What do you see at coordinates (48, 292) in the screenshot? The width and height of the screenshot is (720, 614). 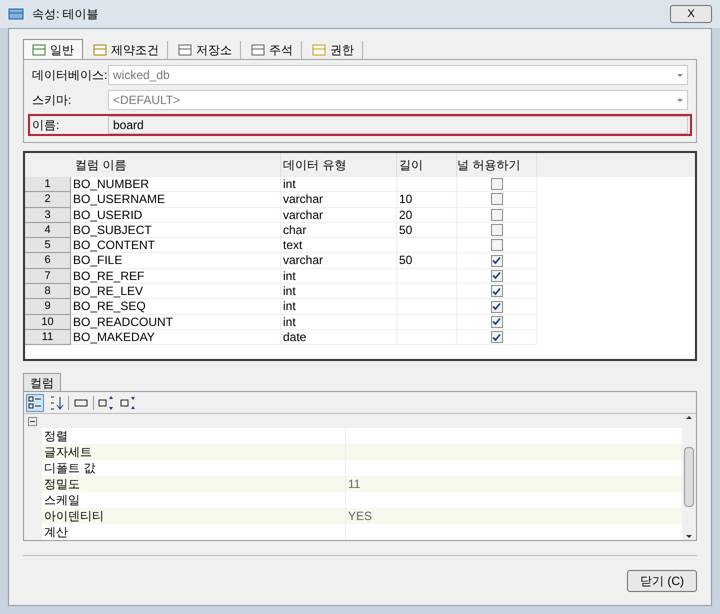 I see `row-header: 8` at bounding box center [48, 292].